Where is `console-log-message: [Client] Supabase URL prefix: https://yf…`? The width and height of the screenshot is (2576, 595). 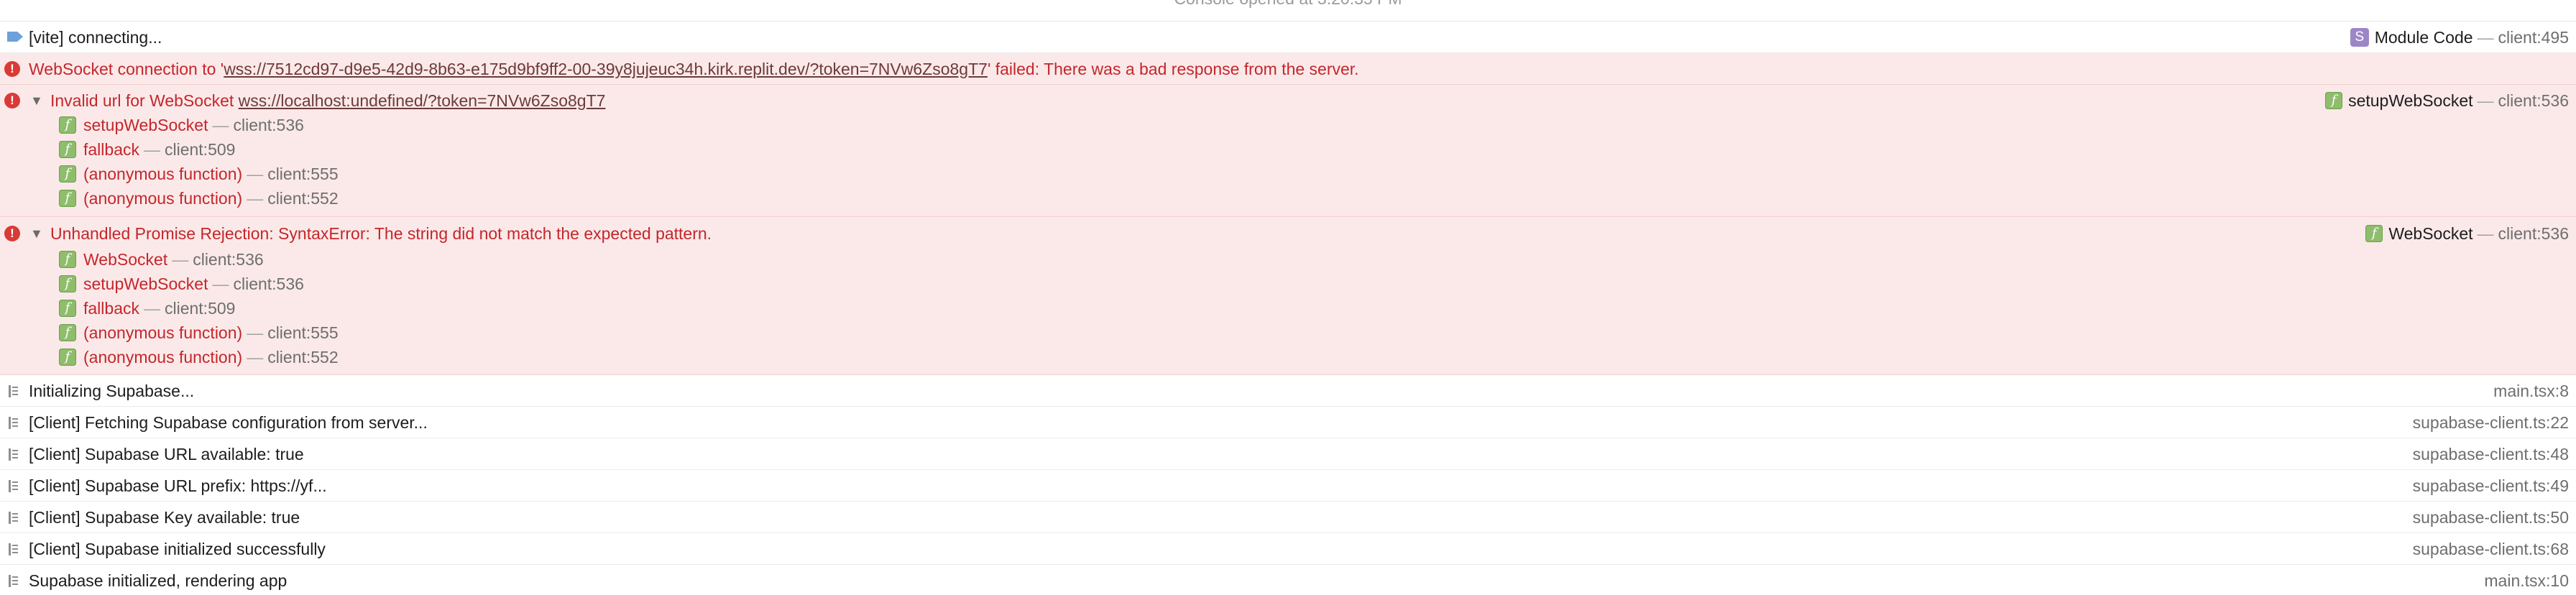
console-log-message: [Client] Supabase URL prefix: https://yf… is located at coordinates (1288, 486).